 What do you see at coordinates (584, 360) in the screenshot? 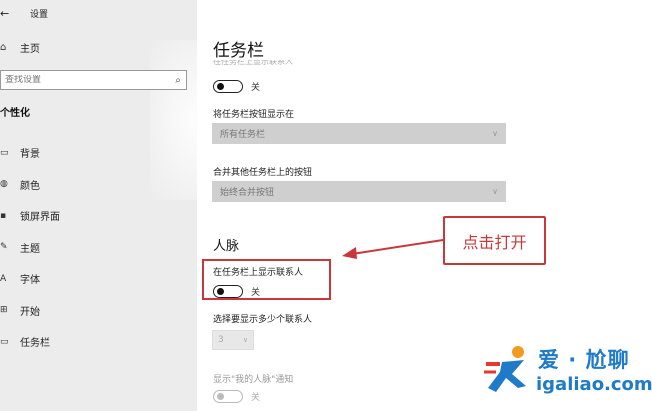
I see `watermark-title: 爱 · 尬聊` at bounding box center [584, 360].